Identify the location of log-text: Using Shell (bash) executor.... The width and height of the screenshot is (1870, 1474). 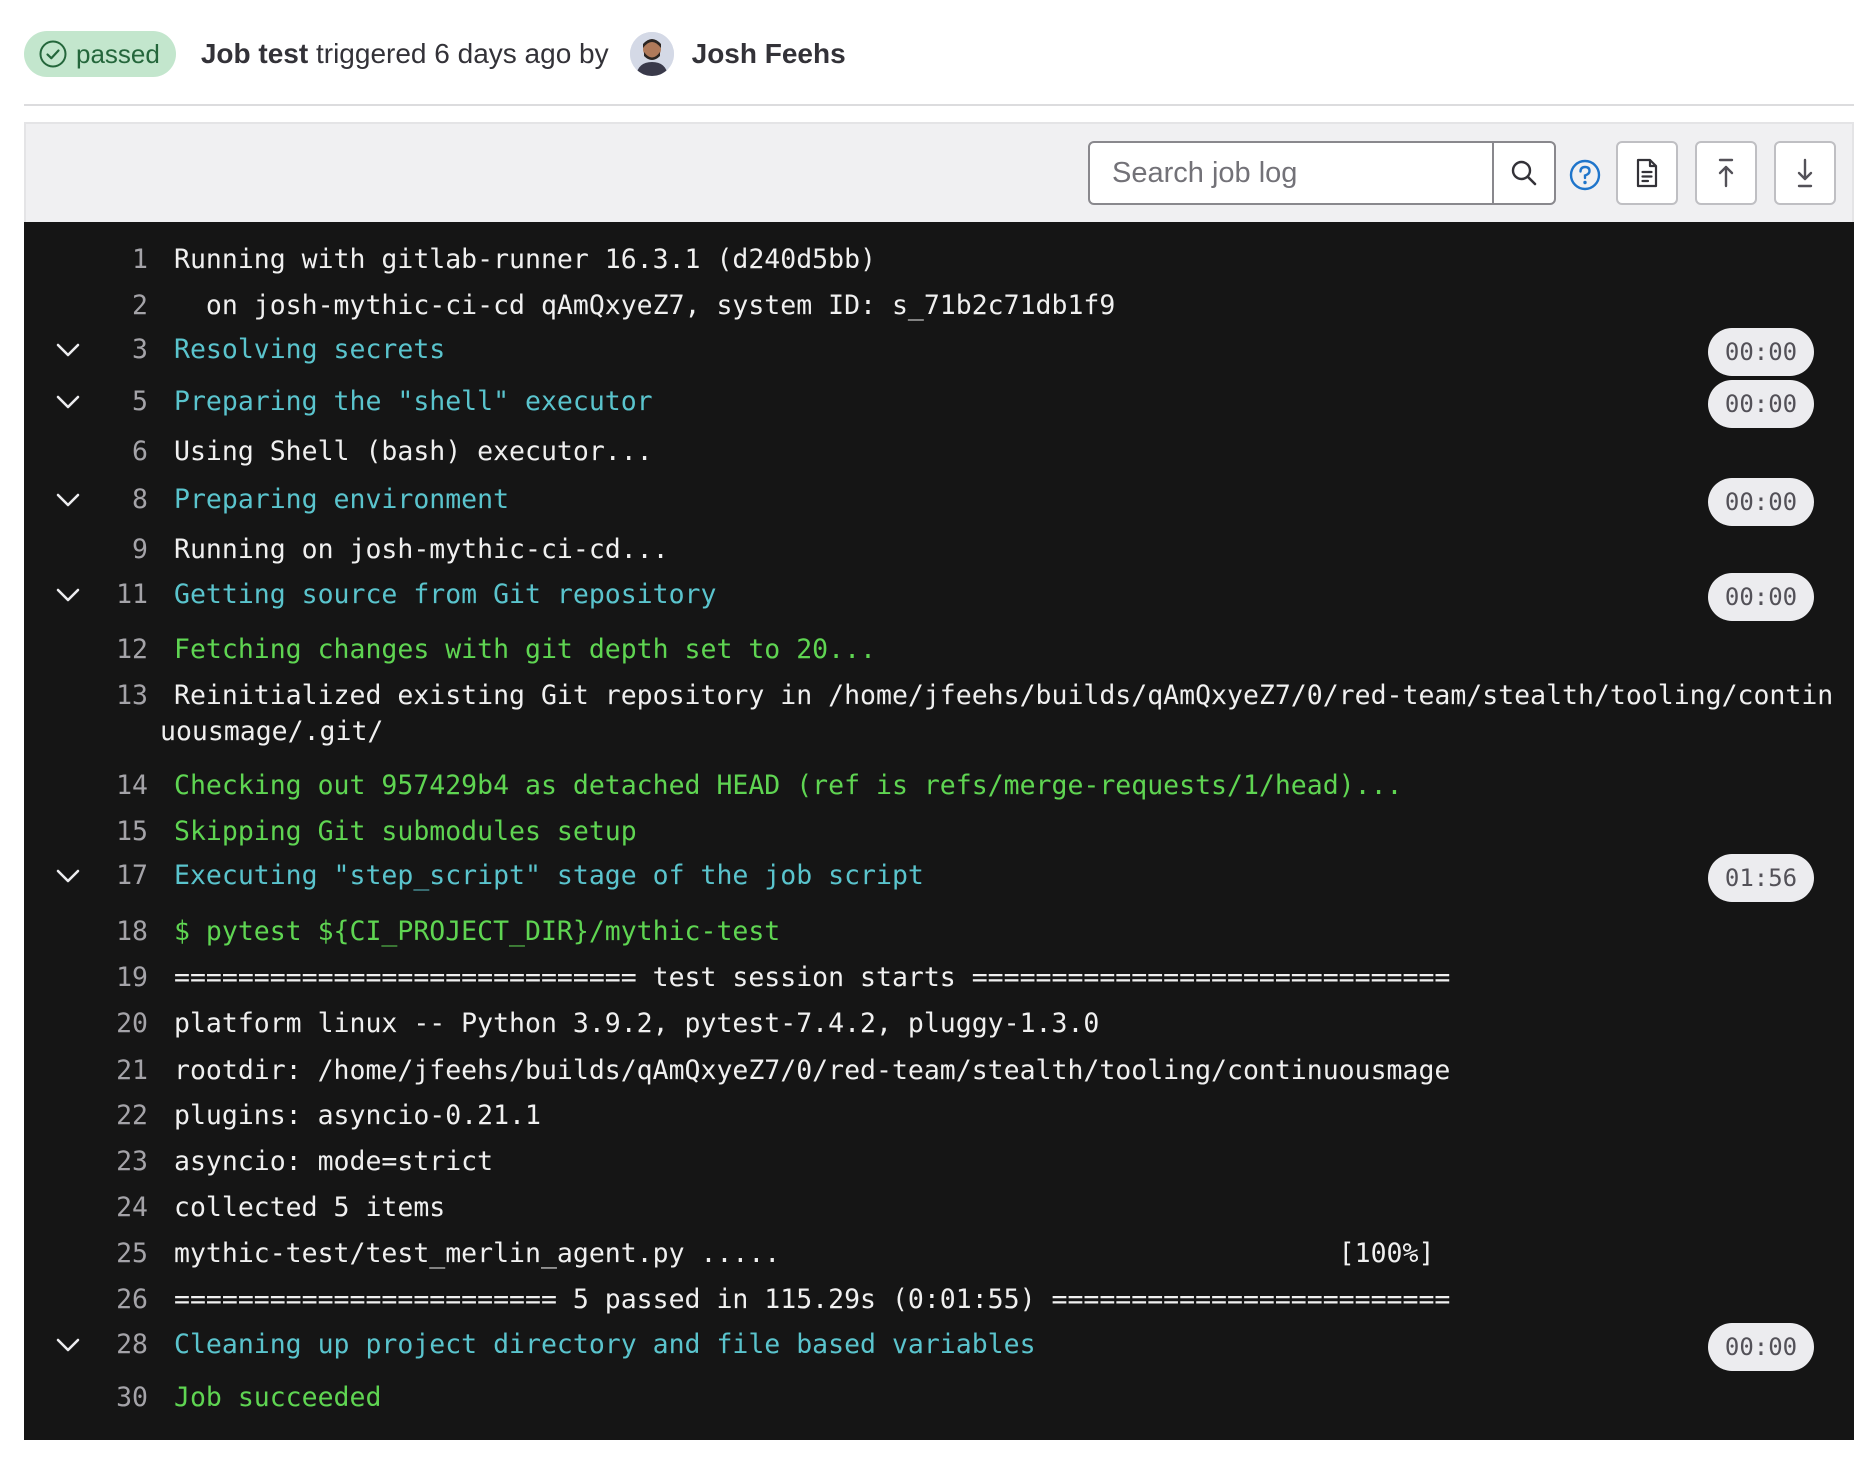
(413, 451).